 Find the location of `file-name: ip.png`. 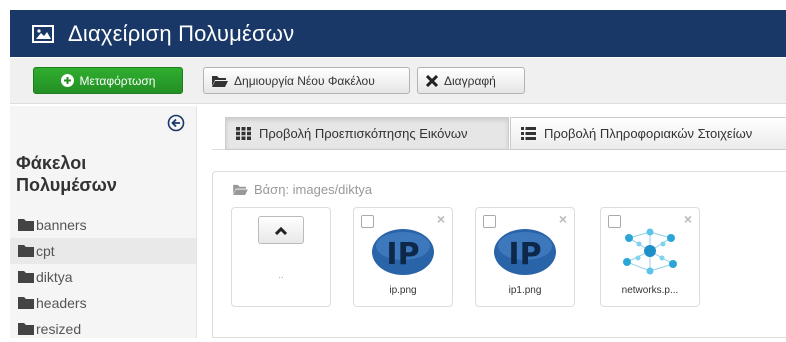

file-name: ip.png is located at coordinates (403, 290).